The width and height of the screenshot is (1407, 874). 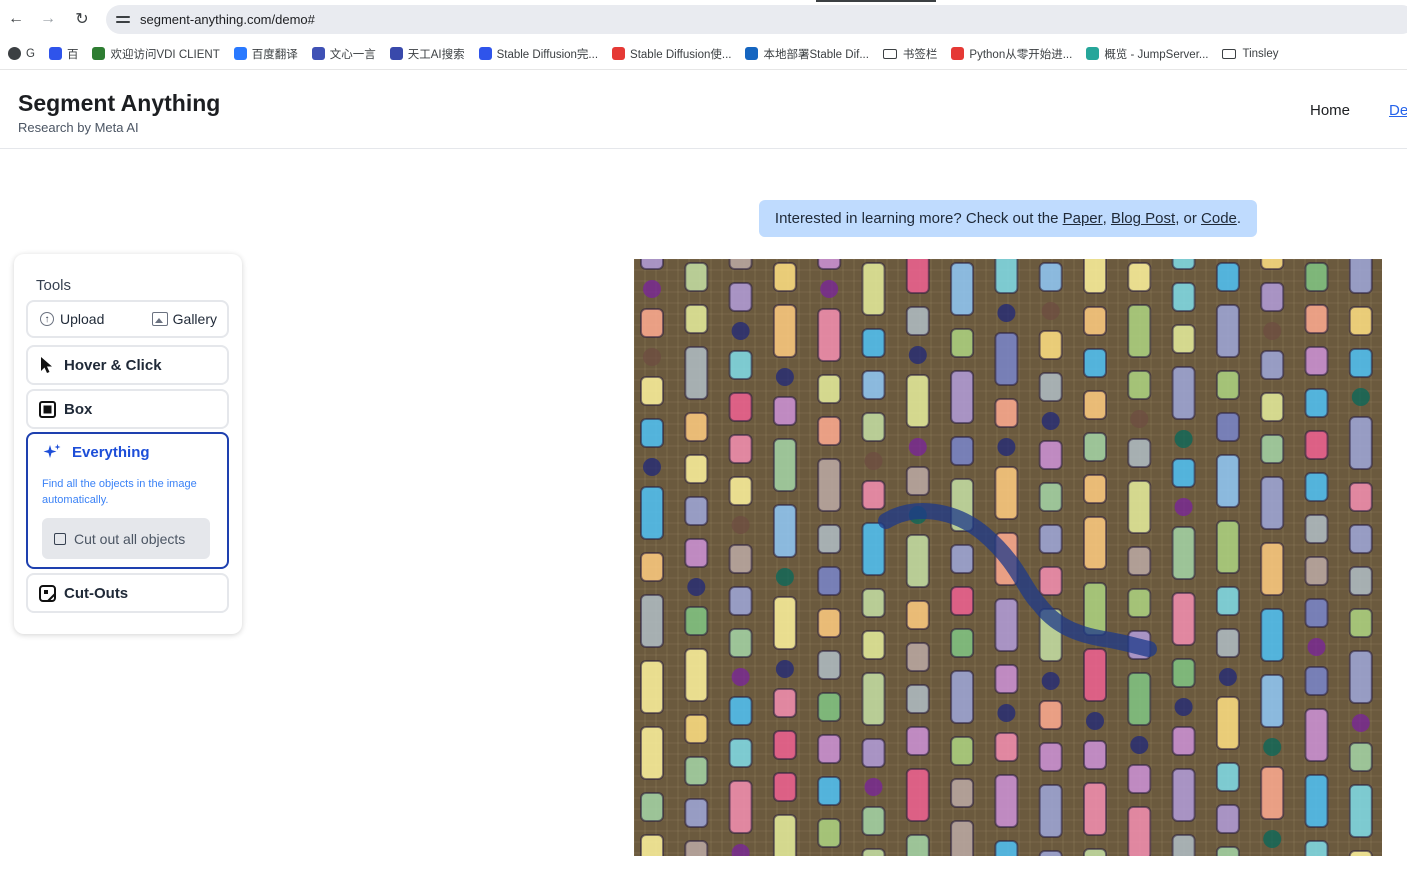 I want to click on bookmark-label: 文心一言, so click(x=352, y=54).